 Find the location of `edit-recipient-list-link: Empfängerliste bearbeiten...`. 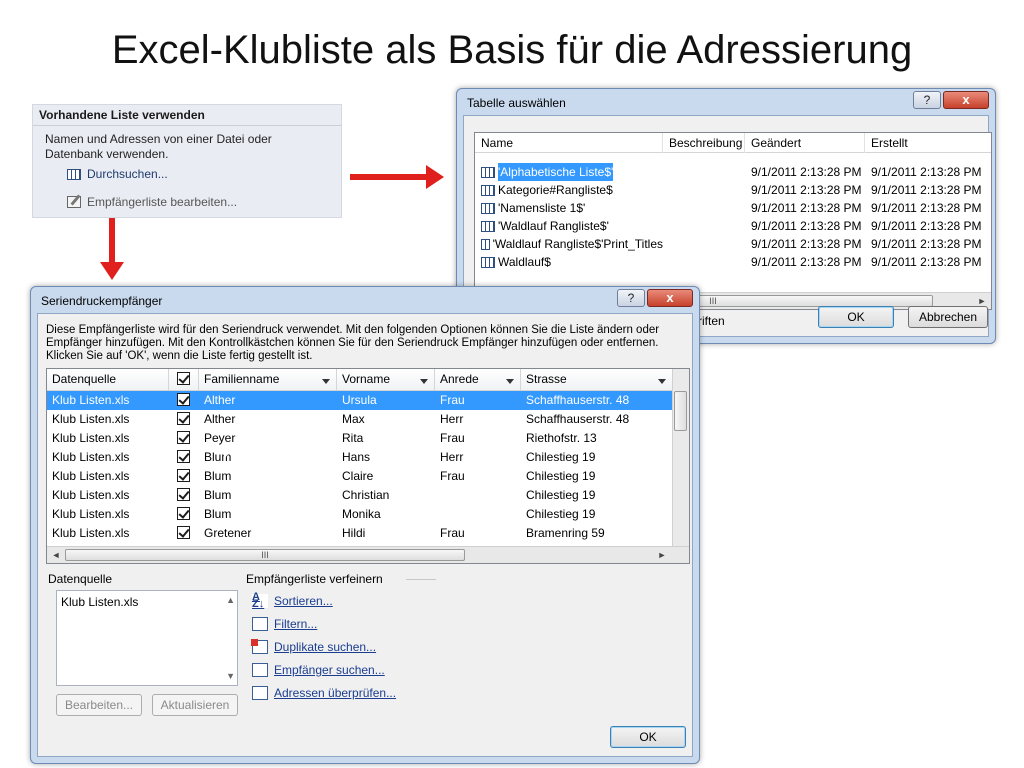

edit-recipient-list-link: Empfängerliste bearbeiten... is located at coordinates (152, 202).